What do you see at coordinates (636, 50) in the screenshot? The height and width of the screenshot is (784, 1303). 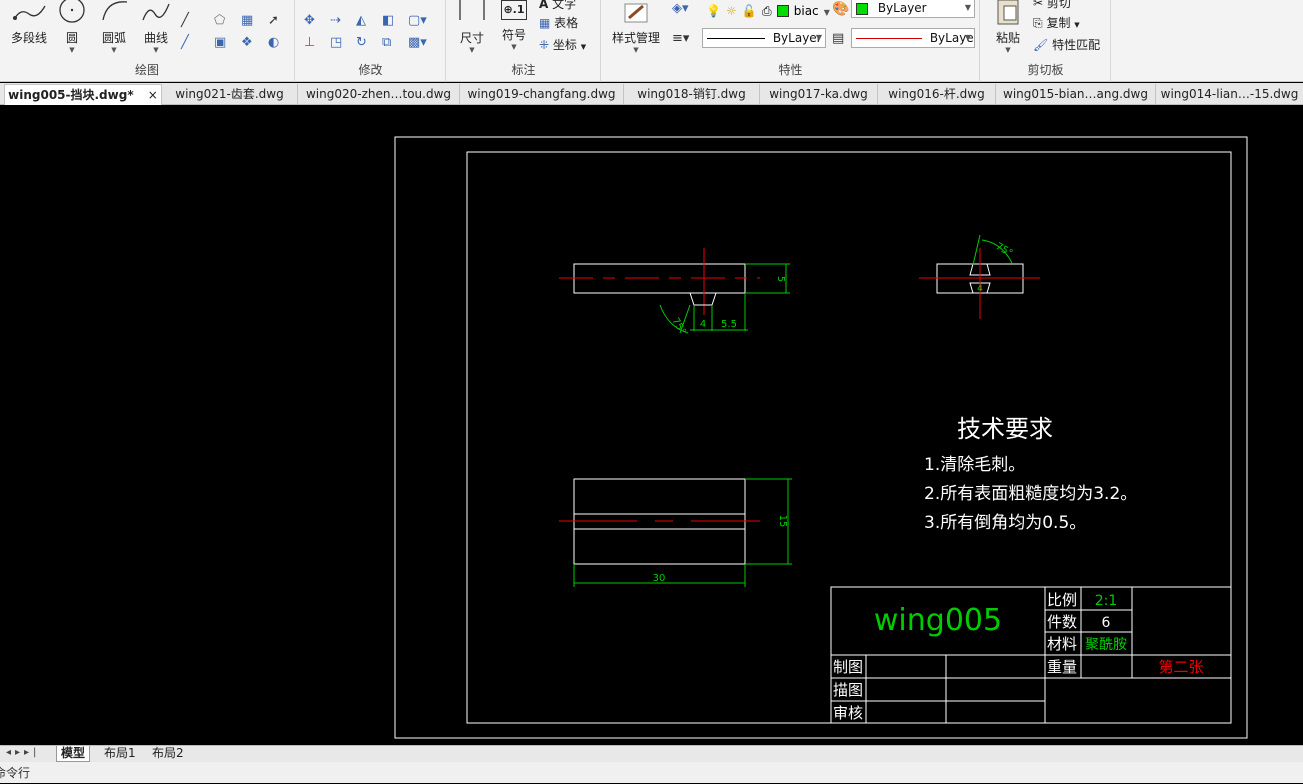 I see `style-manage-dropdown-icon: ▼` at bounding box center [636, 50].